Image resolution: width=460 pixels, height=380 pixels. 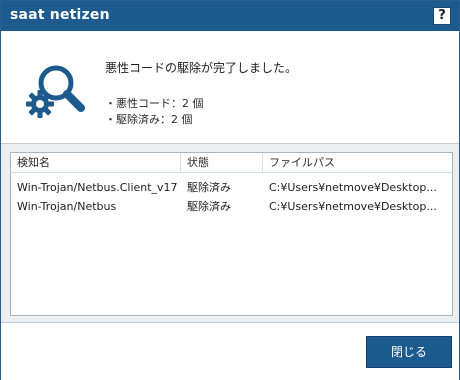 What do you see at coordinates (201, 68) in the screenshot?
I see `completion-message: 悪性コードの駆除が完了しました。` at bounding box center [201, 68].